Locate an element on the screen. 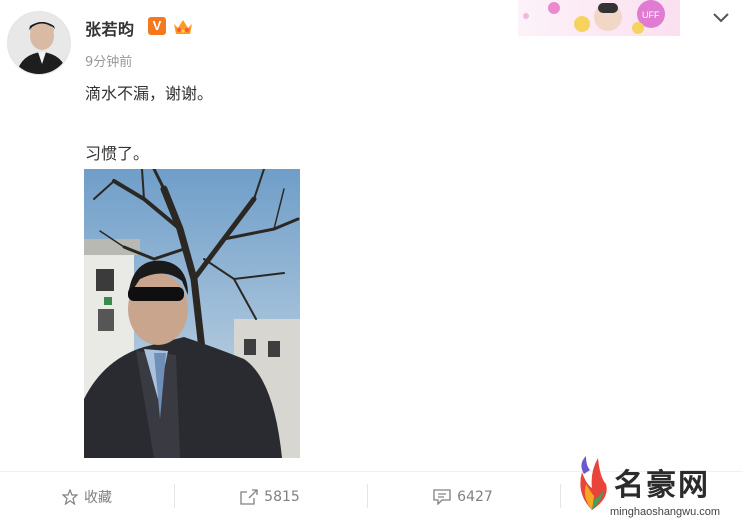 The width and height of the screenshot is (743, 526). repost-count: 5815 is located at coordinates (282, 497).